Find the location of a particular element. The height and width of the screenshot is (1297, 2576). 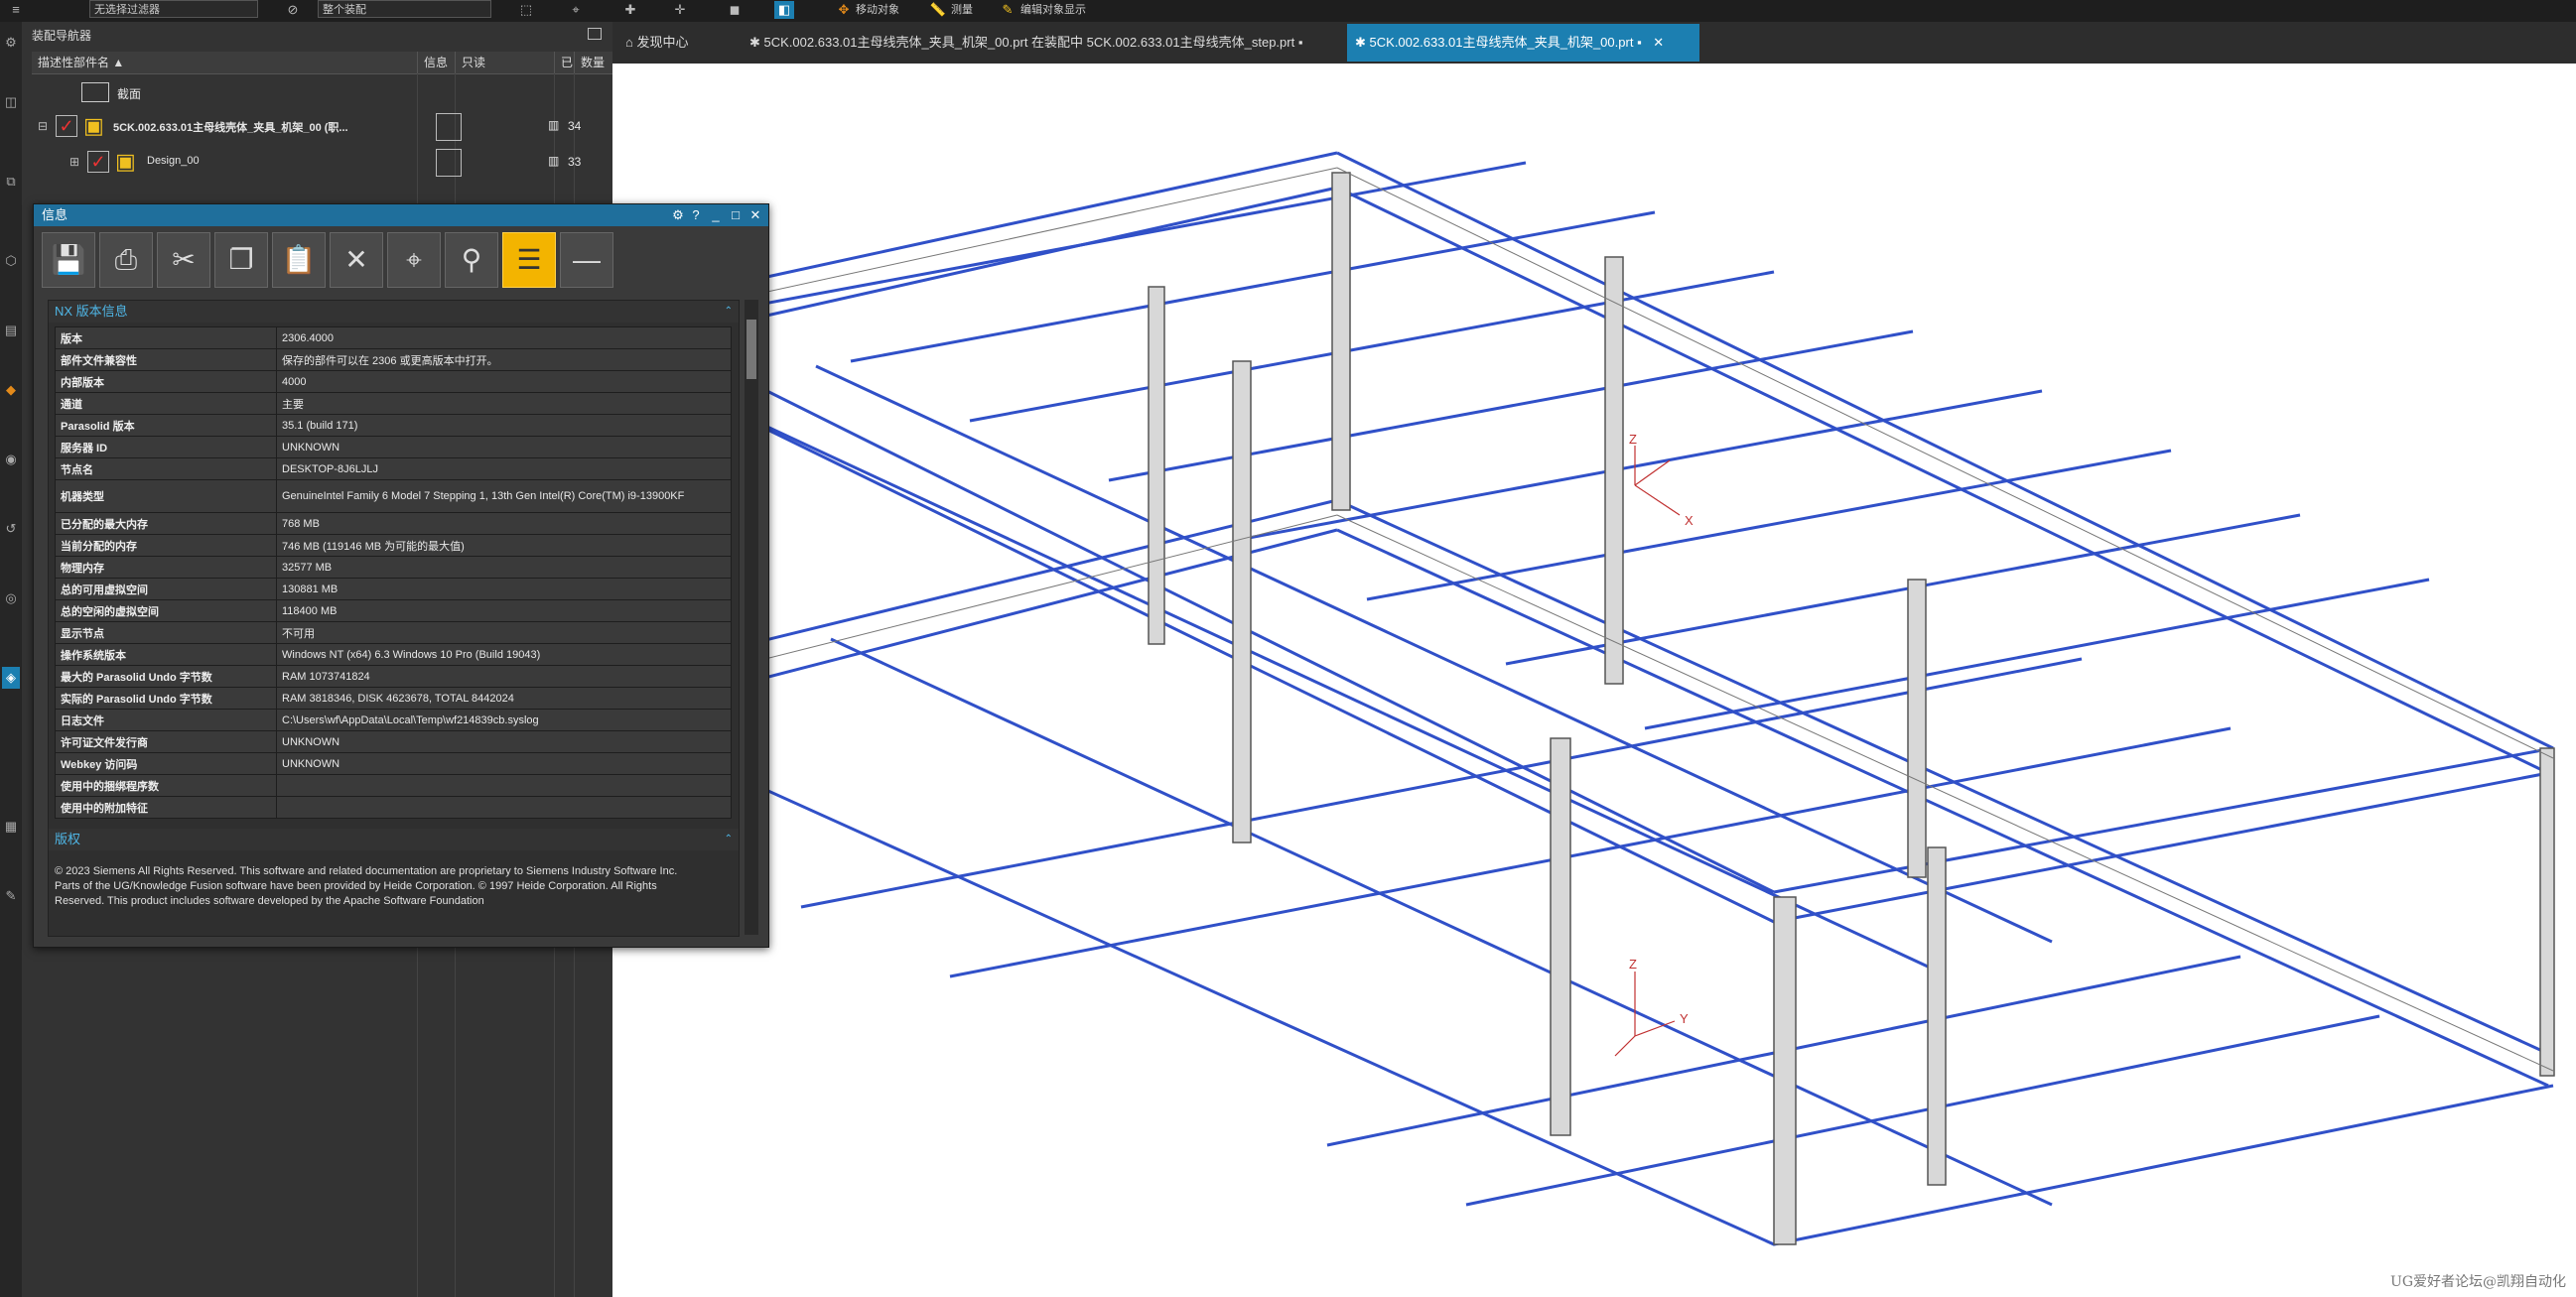

hd3d-icon: ◆ is located at coordinates (11, 390).